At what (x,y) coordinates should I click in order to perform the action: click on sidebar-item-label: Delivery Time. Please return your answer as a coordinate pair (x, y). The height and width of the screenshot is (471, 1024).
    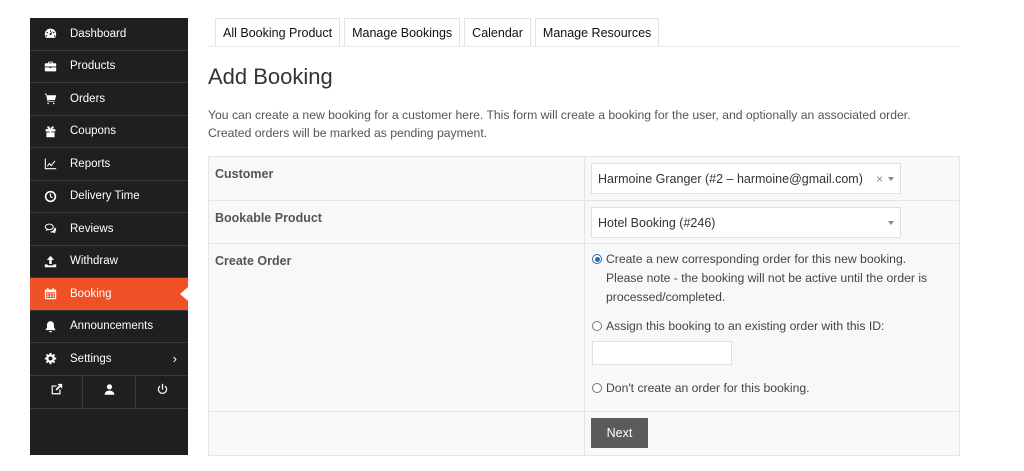
    Looking at the image, I should click on (105, 196).